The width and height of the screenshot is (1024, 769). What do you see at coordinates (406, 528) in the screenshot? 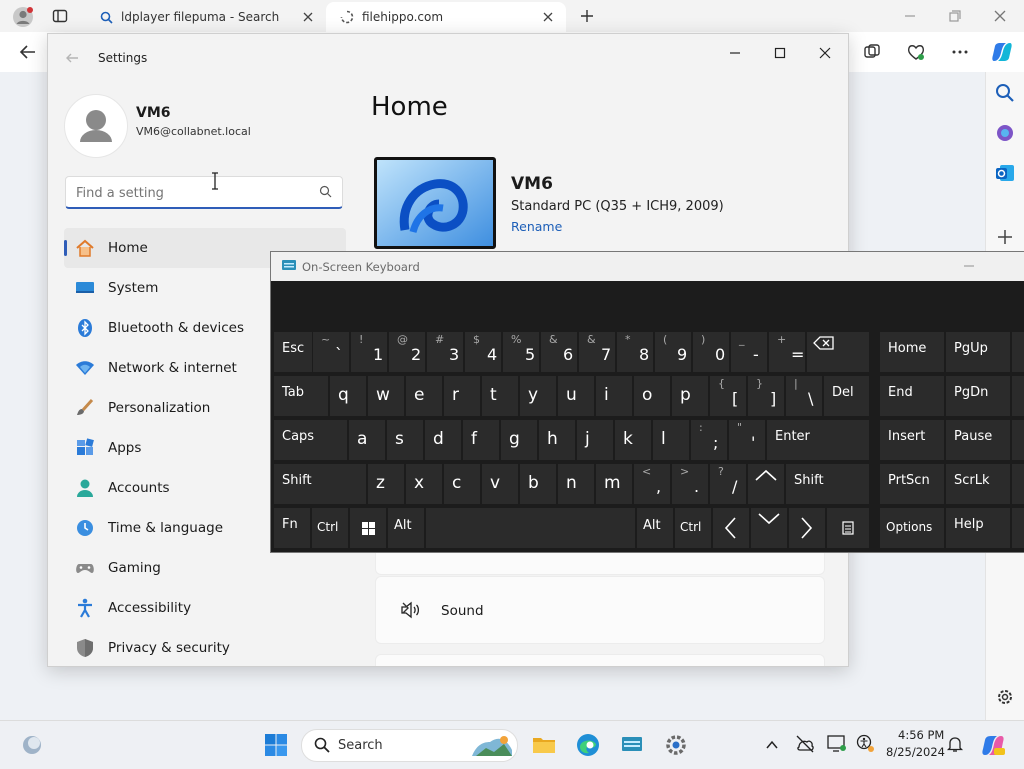
I see `key-alt-left: Alt` at bounding box center [406, 528].